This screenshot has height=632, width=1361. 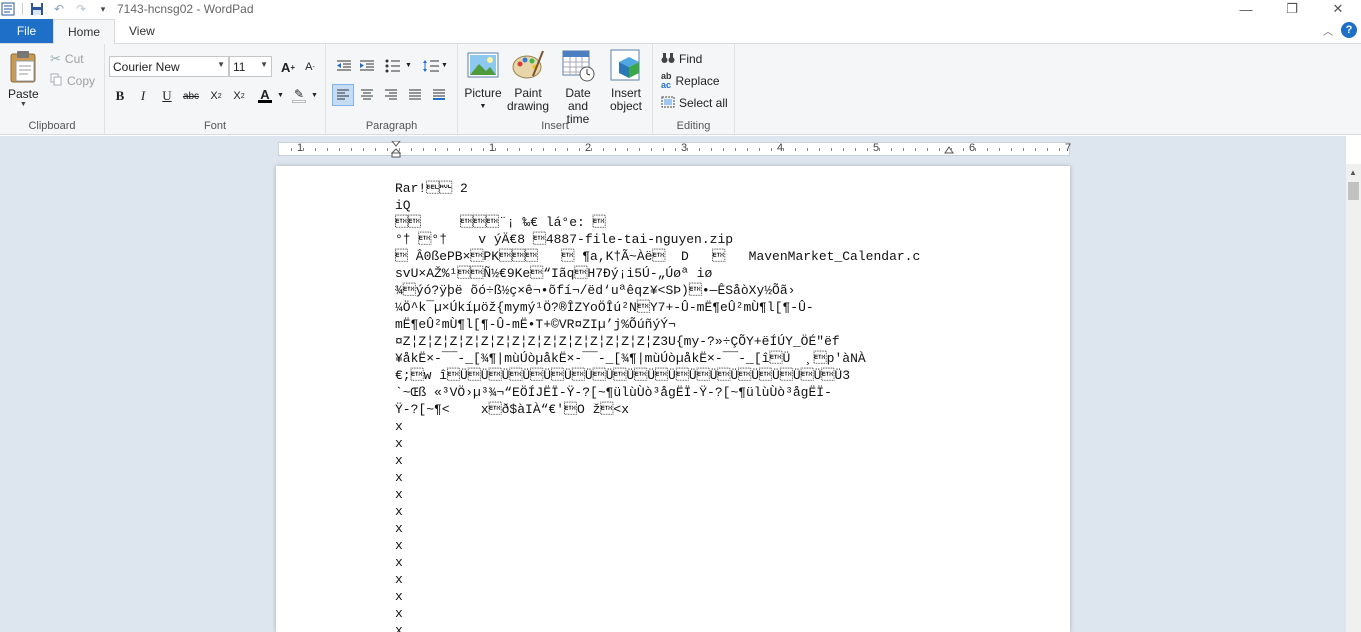 What do you see at coordinates (393, 66) in the screenshot?
I see `bullets-button` at bounding box center [393, 66].